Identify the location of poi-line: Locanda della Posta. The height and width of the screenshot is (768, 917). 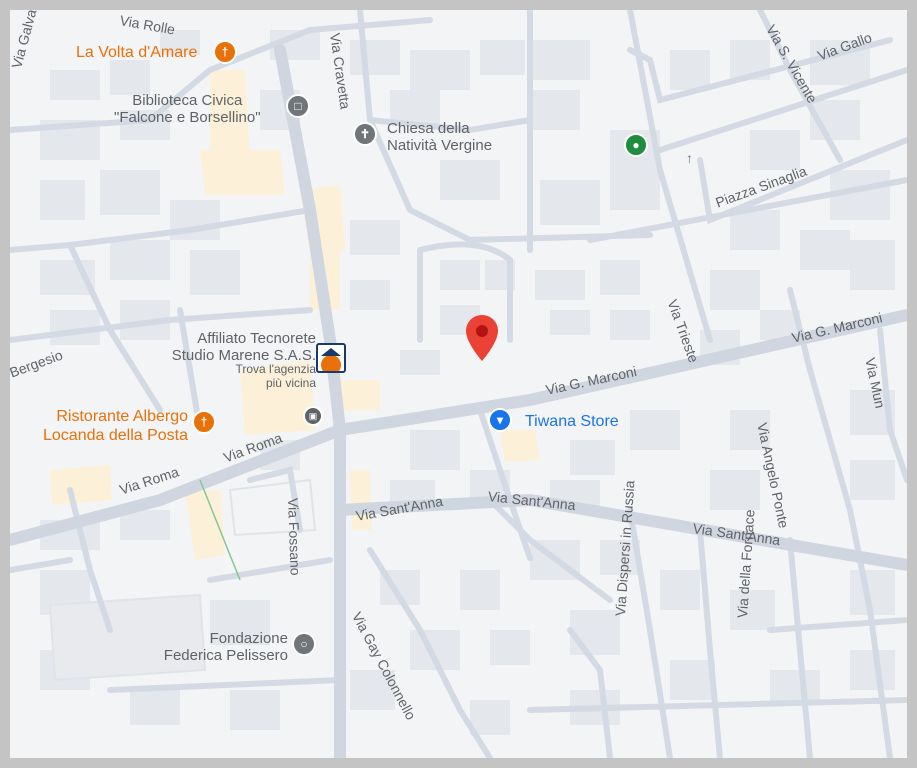
(115, 435).